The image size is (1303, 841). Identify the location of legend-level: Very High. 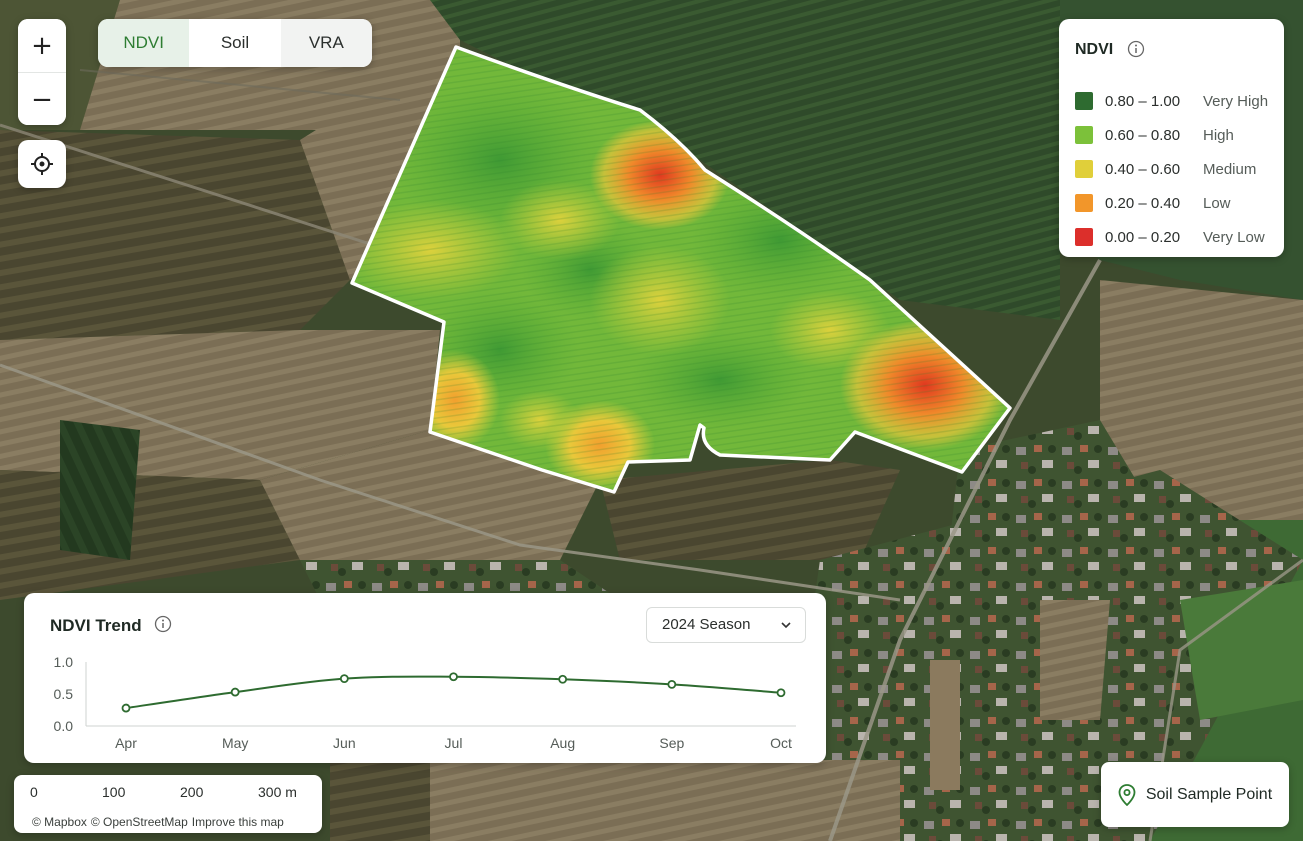
(1236, 101).